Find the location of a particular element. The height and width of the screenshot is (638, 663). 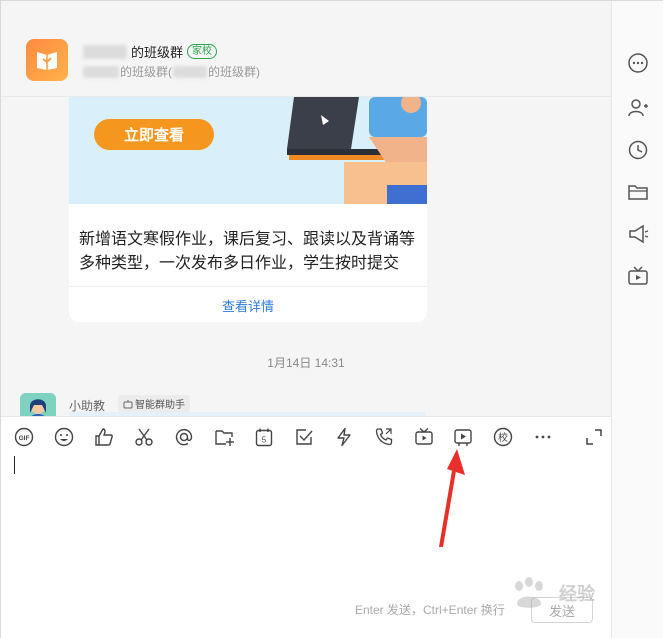

subtitle-part: 的班级群) is located at coordinates (234, 72).